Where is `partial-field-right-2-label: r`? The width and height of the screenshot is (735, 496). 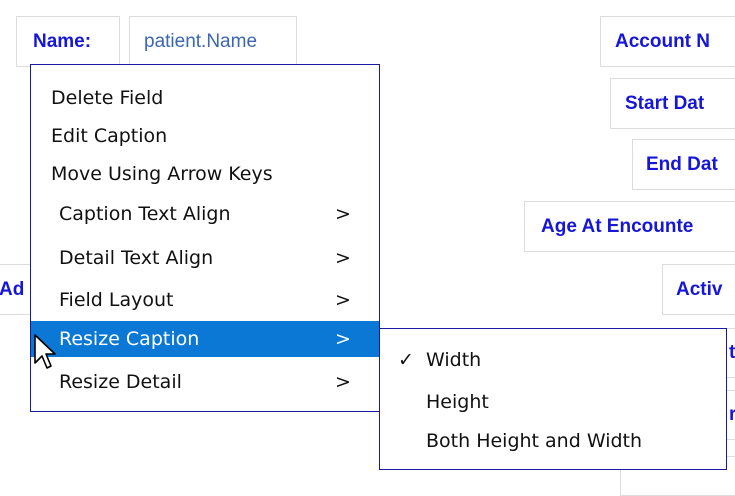
partial-field-right-2-label: r is located at coordinates (732, 415).